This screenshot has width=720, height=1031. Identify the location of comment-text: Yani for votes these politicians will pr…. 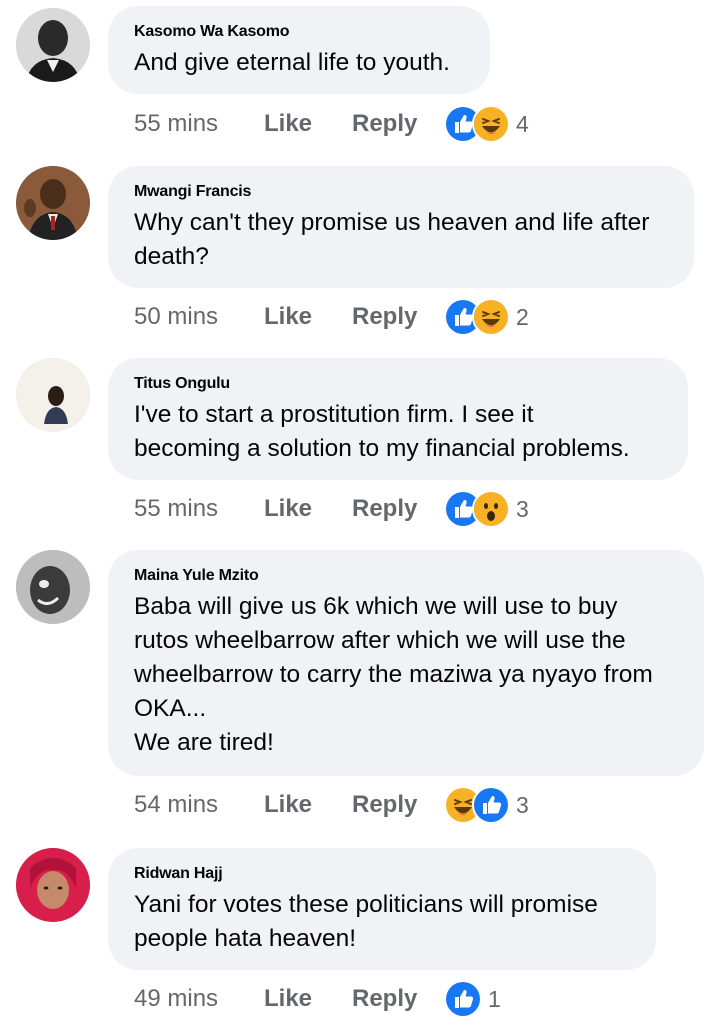
(366, 921).